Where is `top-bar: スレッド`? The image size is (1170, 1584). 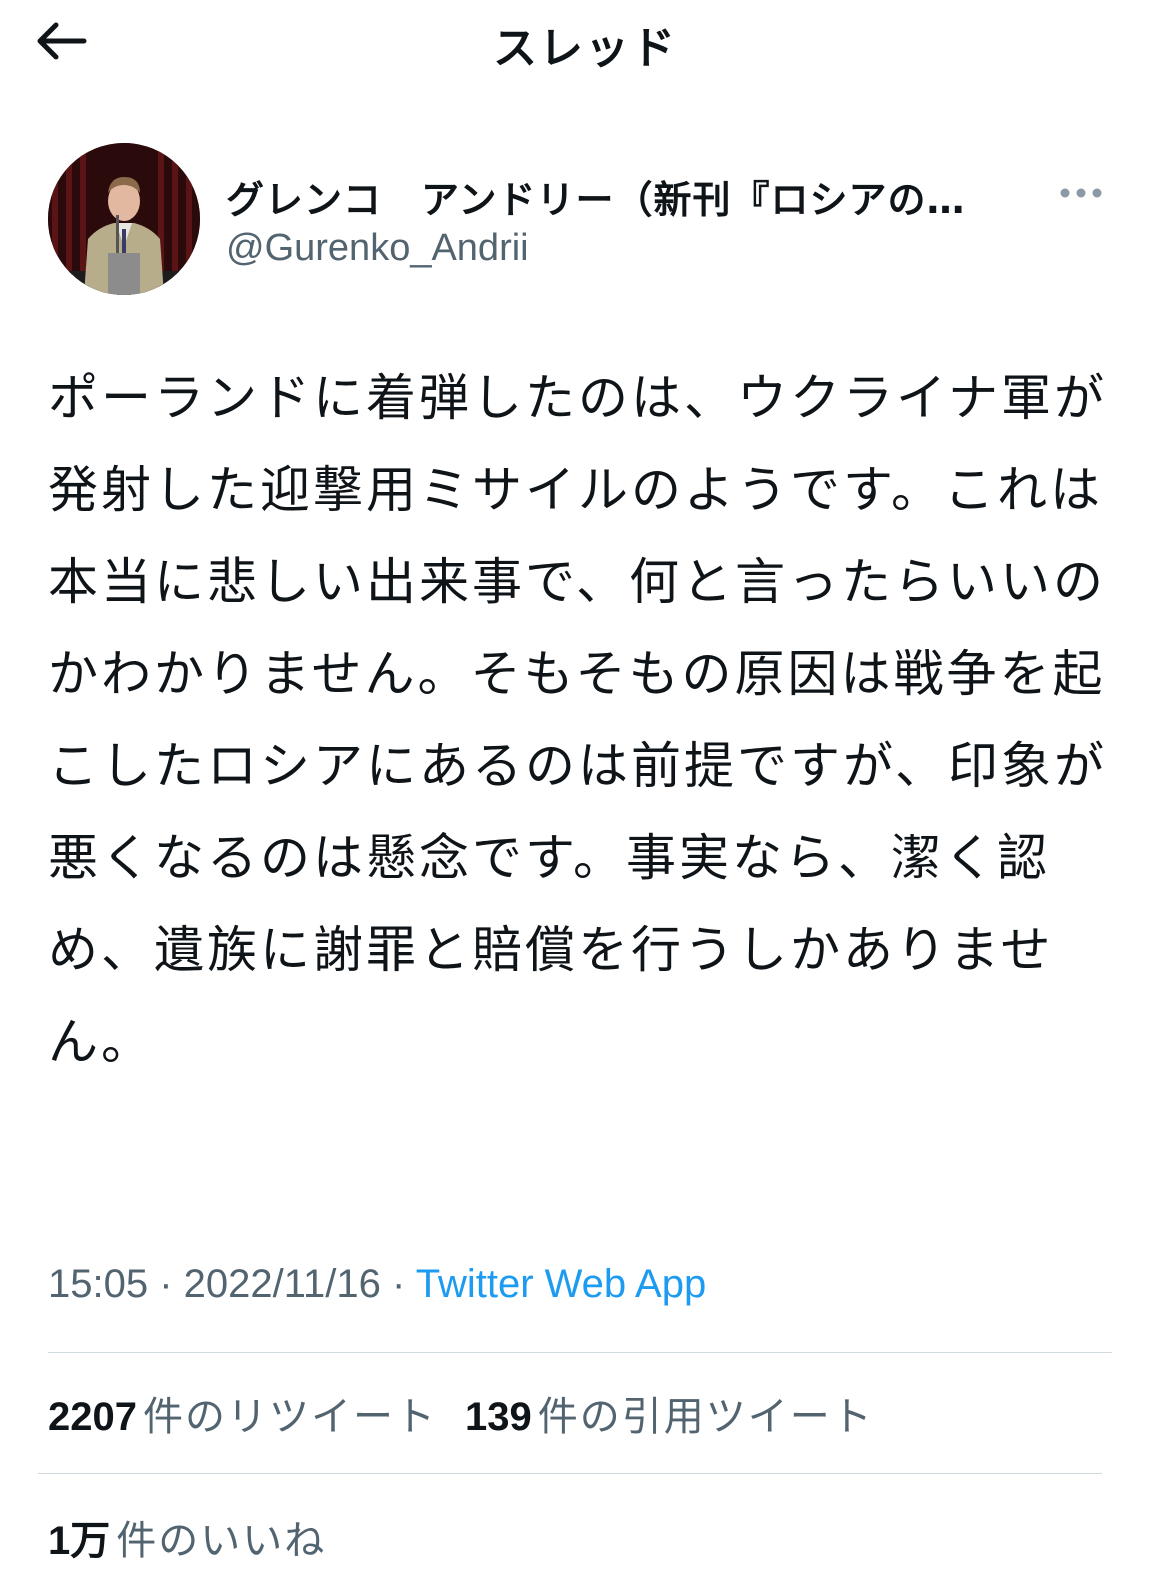 top-bar: スレッド is located at coordinates (585, 45).